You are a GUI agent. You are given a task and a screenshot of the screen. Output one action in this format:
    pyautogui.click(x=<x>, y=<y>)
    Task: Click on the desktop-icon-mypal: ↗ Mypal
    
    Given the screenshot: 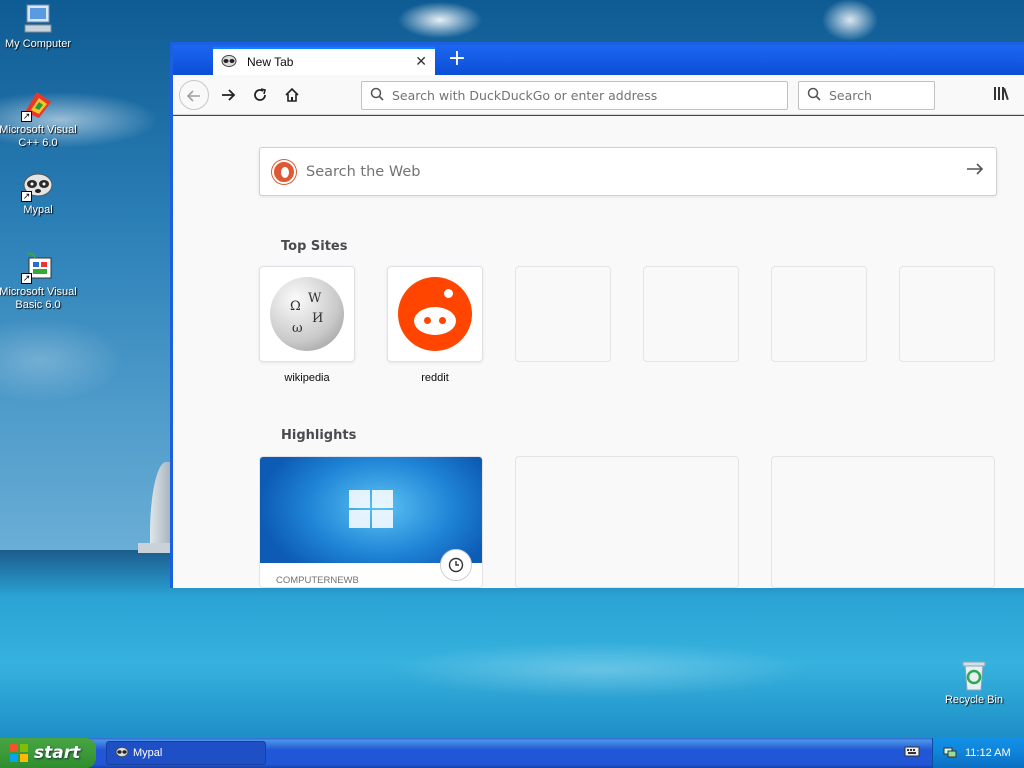 What is the action you would take?
    pyautogui.click(x=39, y=192)
    